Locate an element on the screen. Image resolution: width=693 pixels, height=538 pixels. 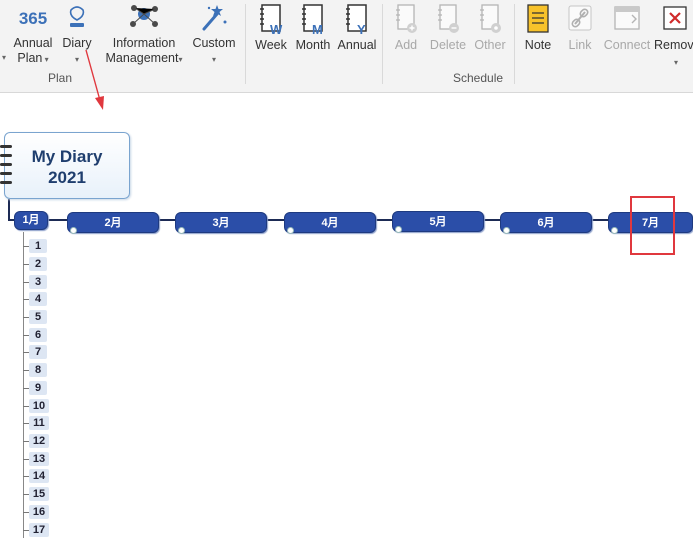
month-label: 2月 is located at coordinates (113, 223).